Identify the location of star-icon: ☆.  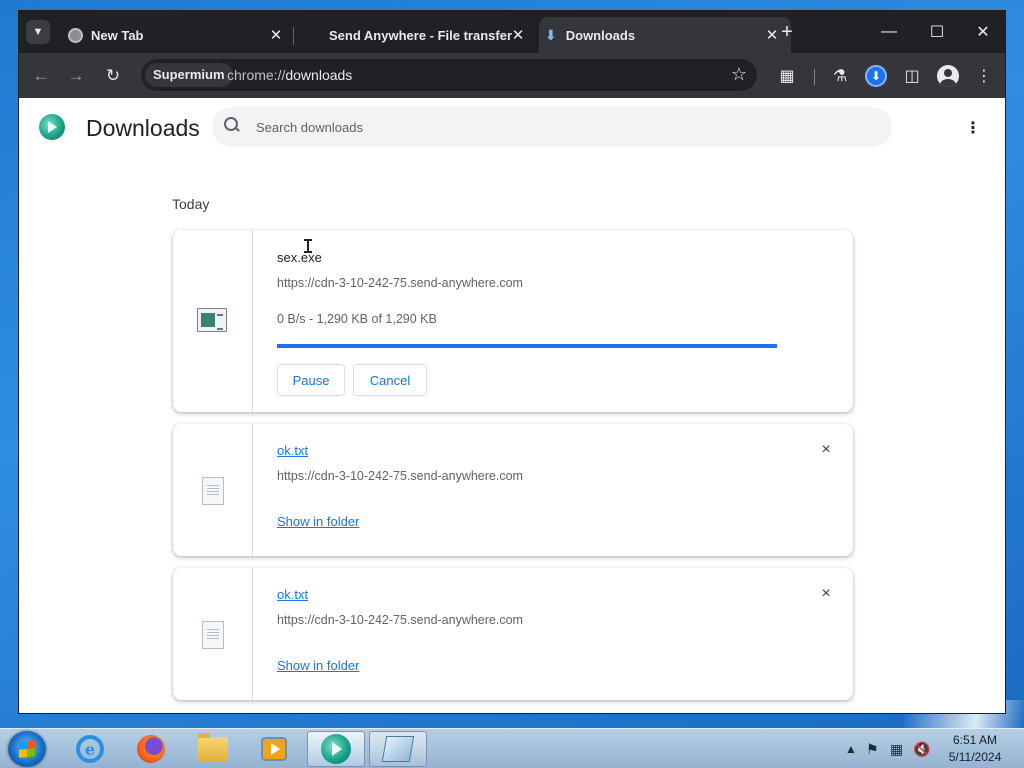
(739, 74).